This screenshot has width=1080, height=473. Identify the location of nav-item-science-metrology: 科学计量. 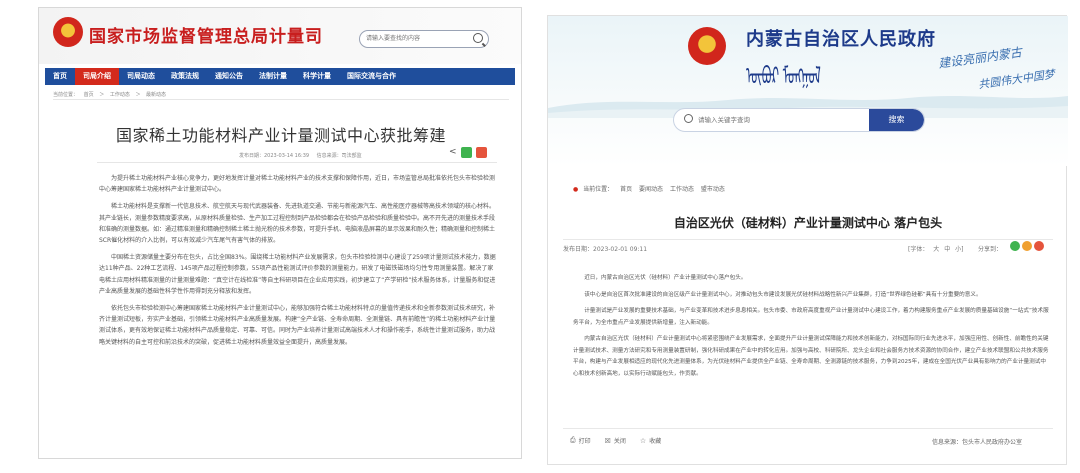
(317, 76).